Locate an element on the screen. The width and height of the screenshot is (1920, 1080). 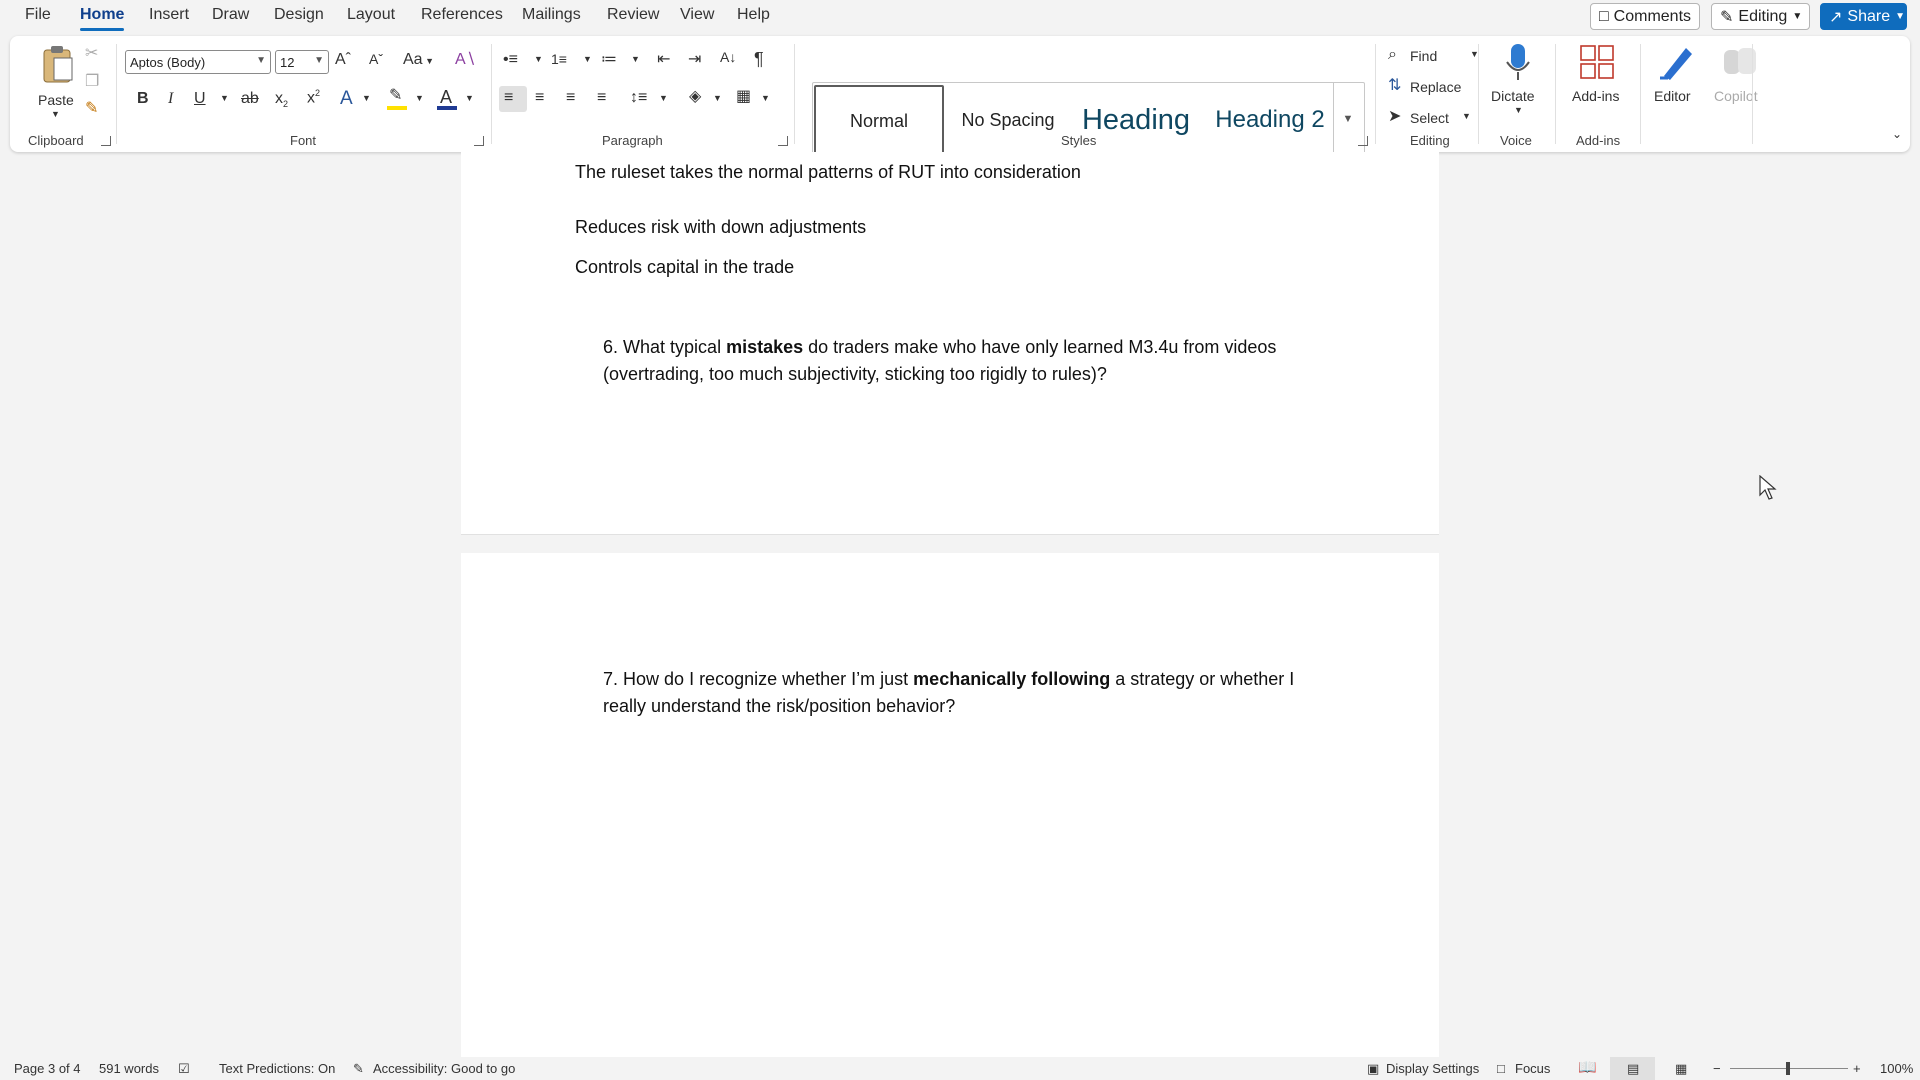
tab-mailings: Mailings is located at coordinates (551, 15).